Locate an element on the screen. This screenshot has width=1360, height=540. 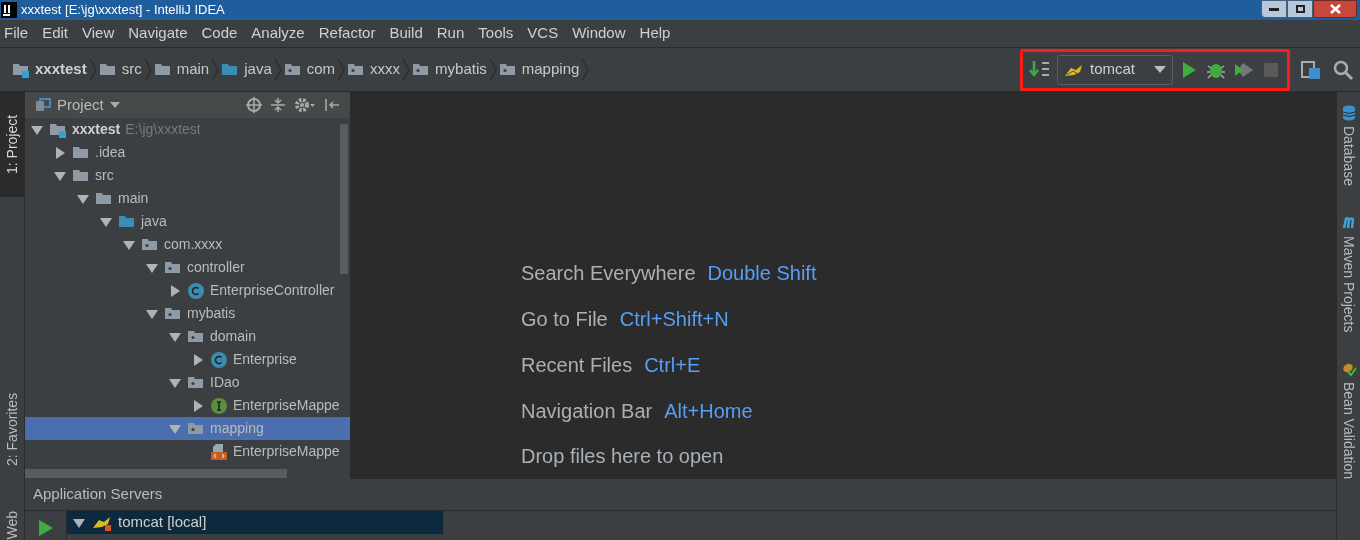
tree-item: tomcat [local] is located at coordinates (255, 522).